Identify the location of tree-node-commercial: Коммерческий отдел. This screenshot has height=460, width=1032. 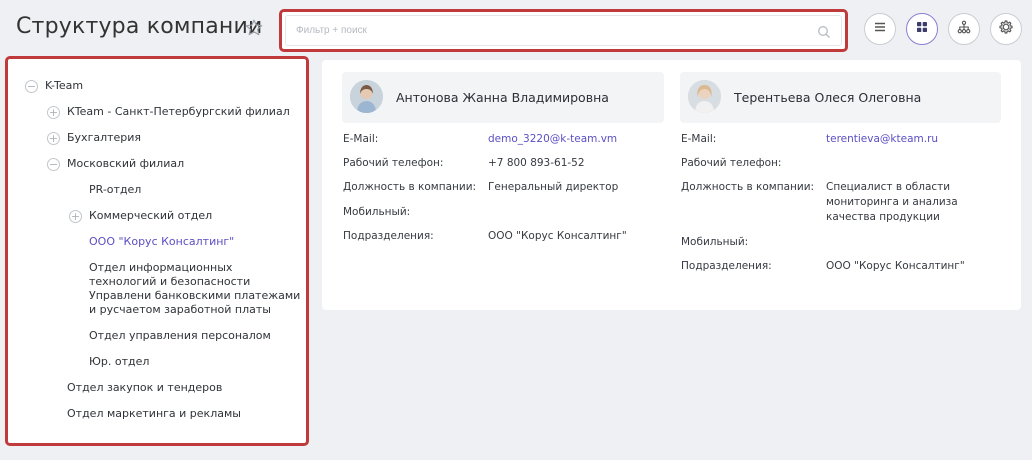
(150, 216).